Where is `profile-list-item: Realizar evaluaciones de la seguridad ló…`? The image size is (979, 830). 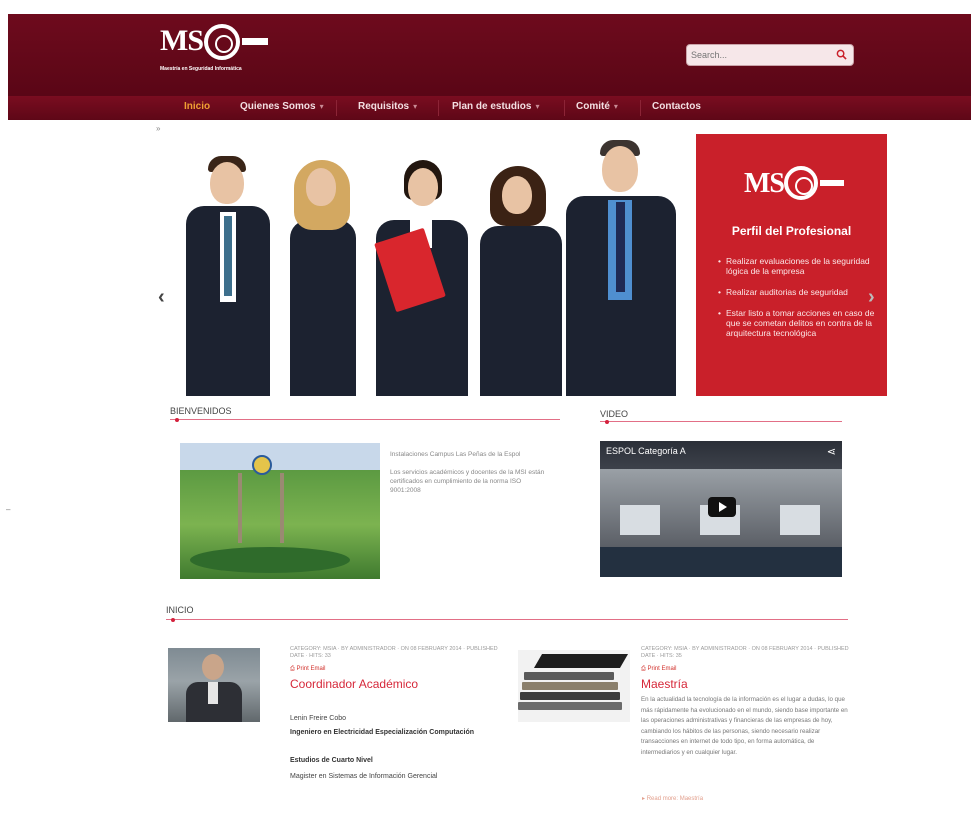 profile-list-item: Realizar evaluaciones de la seguridad ló… is located at coordinates (798, 266).